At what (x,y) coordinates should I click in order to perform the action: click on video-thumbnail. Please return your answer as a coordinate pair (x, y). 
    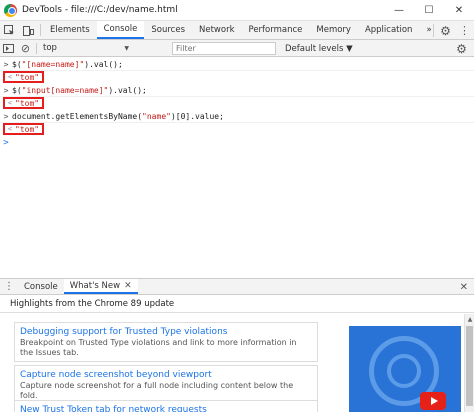
    Looking at the image, I should click on (405, 369).